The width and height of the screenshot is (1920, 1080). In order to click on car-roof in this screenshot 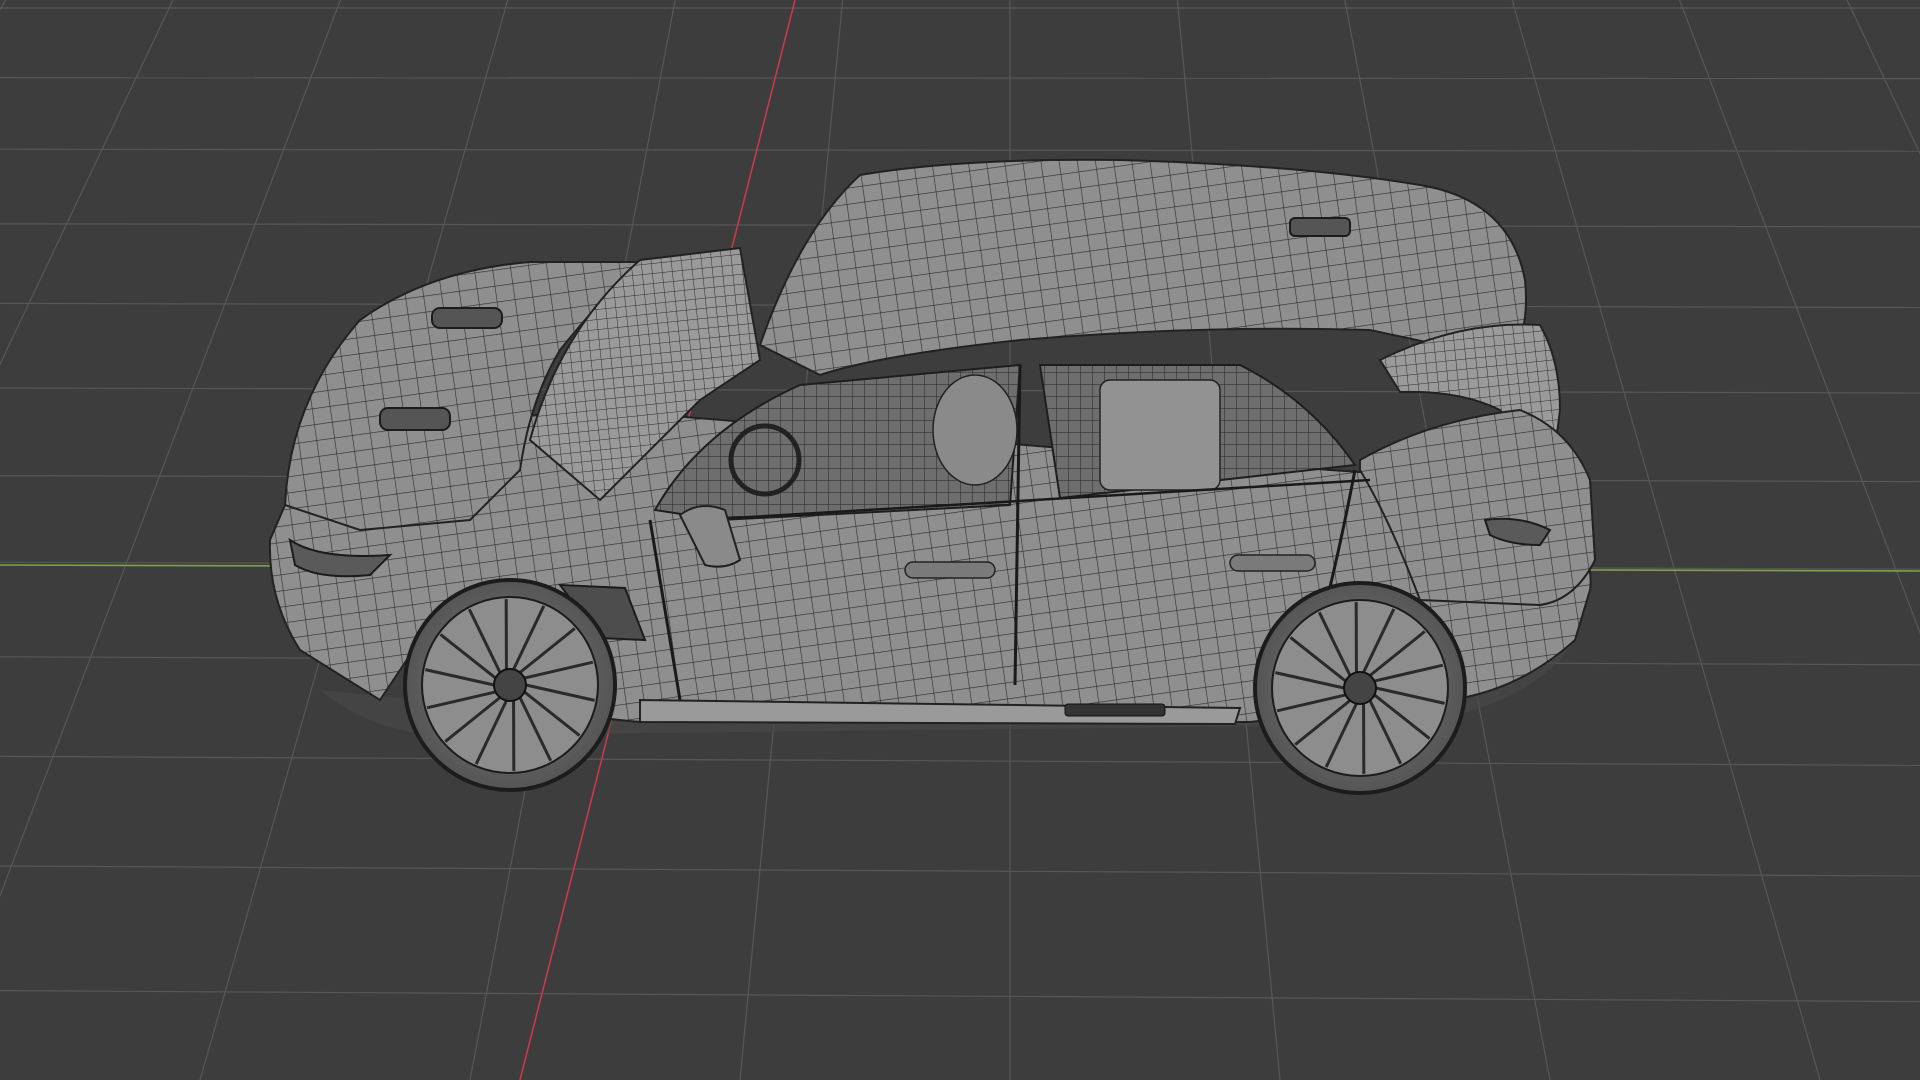, I will do `click(1142, 267)`.